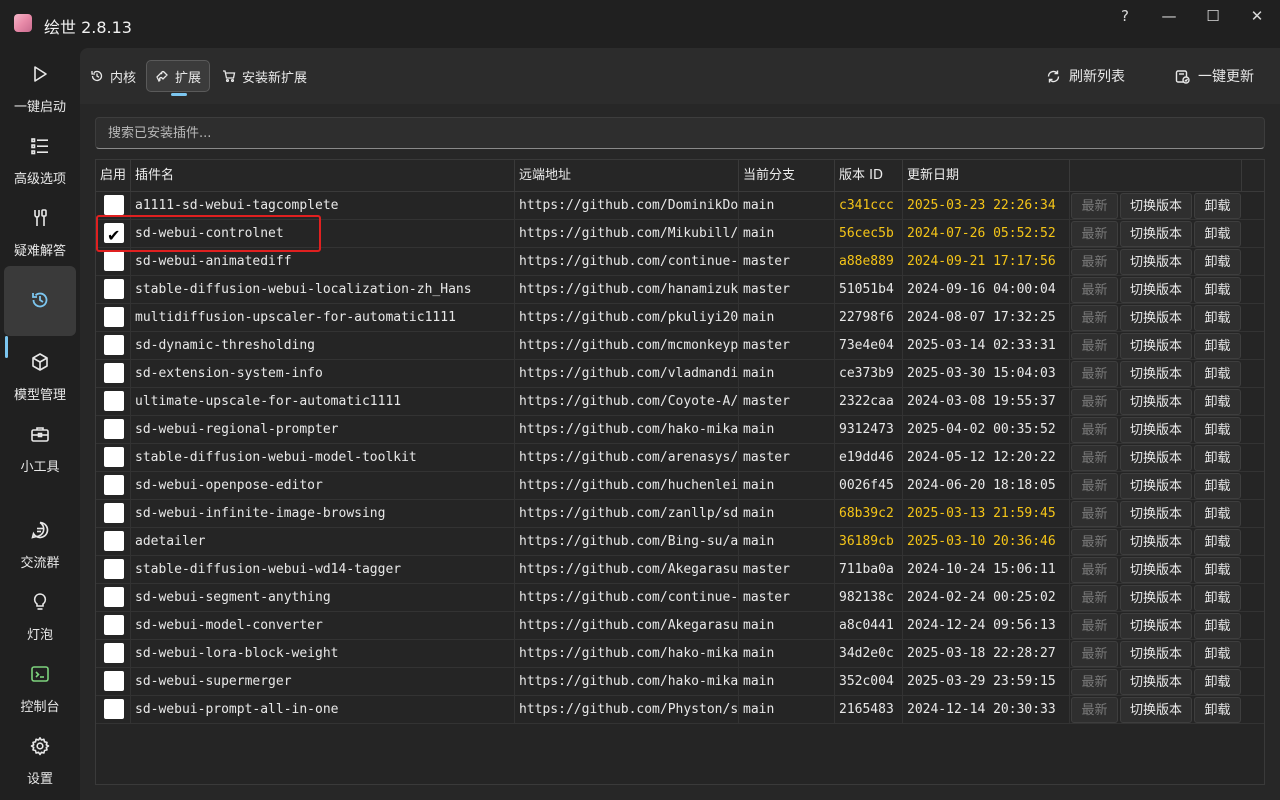 This screenshot has width=1280, height=800. I want to click on sidebar-item-community: 交流群, so click(40, 547).